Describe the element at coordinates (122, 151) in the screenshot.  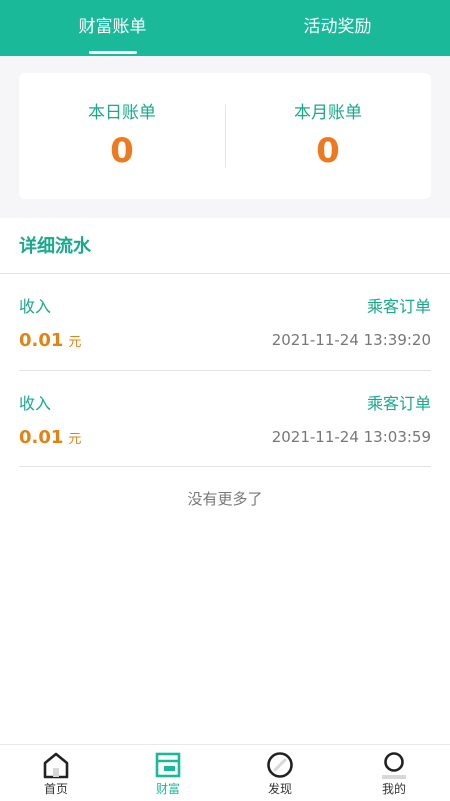
I see `today-bill-value: 0` at that location.